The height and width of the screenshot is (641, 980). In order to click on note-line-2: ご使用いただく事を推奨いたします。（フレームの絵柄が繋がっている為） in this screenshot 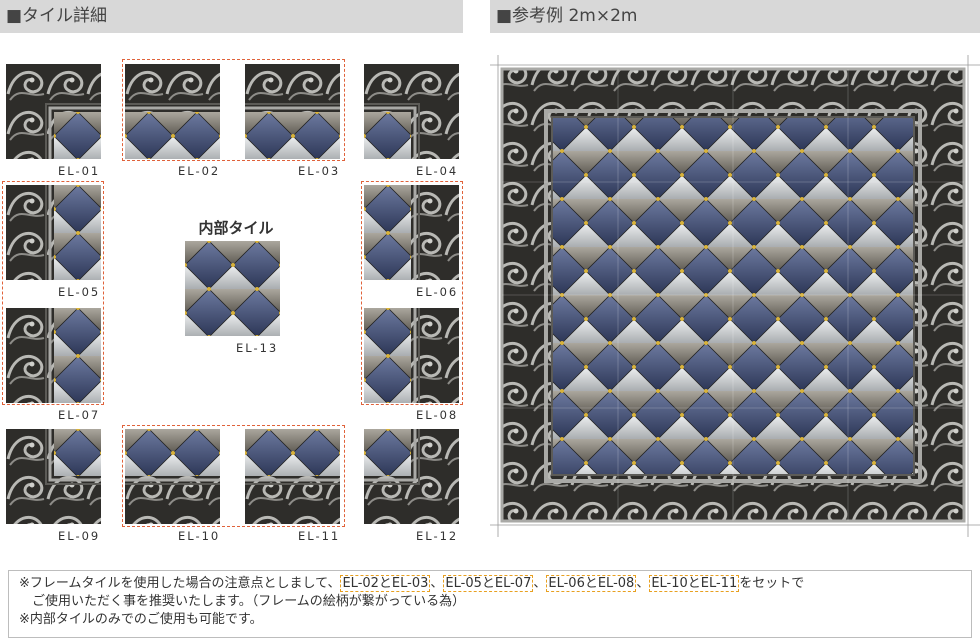, I will do `click(249, 601)`.